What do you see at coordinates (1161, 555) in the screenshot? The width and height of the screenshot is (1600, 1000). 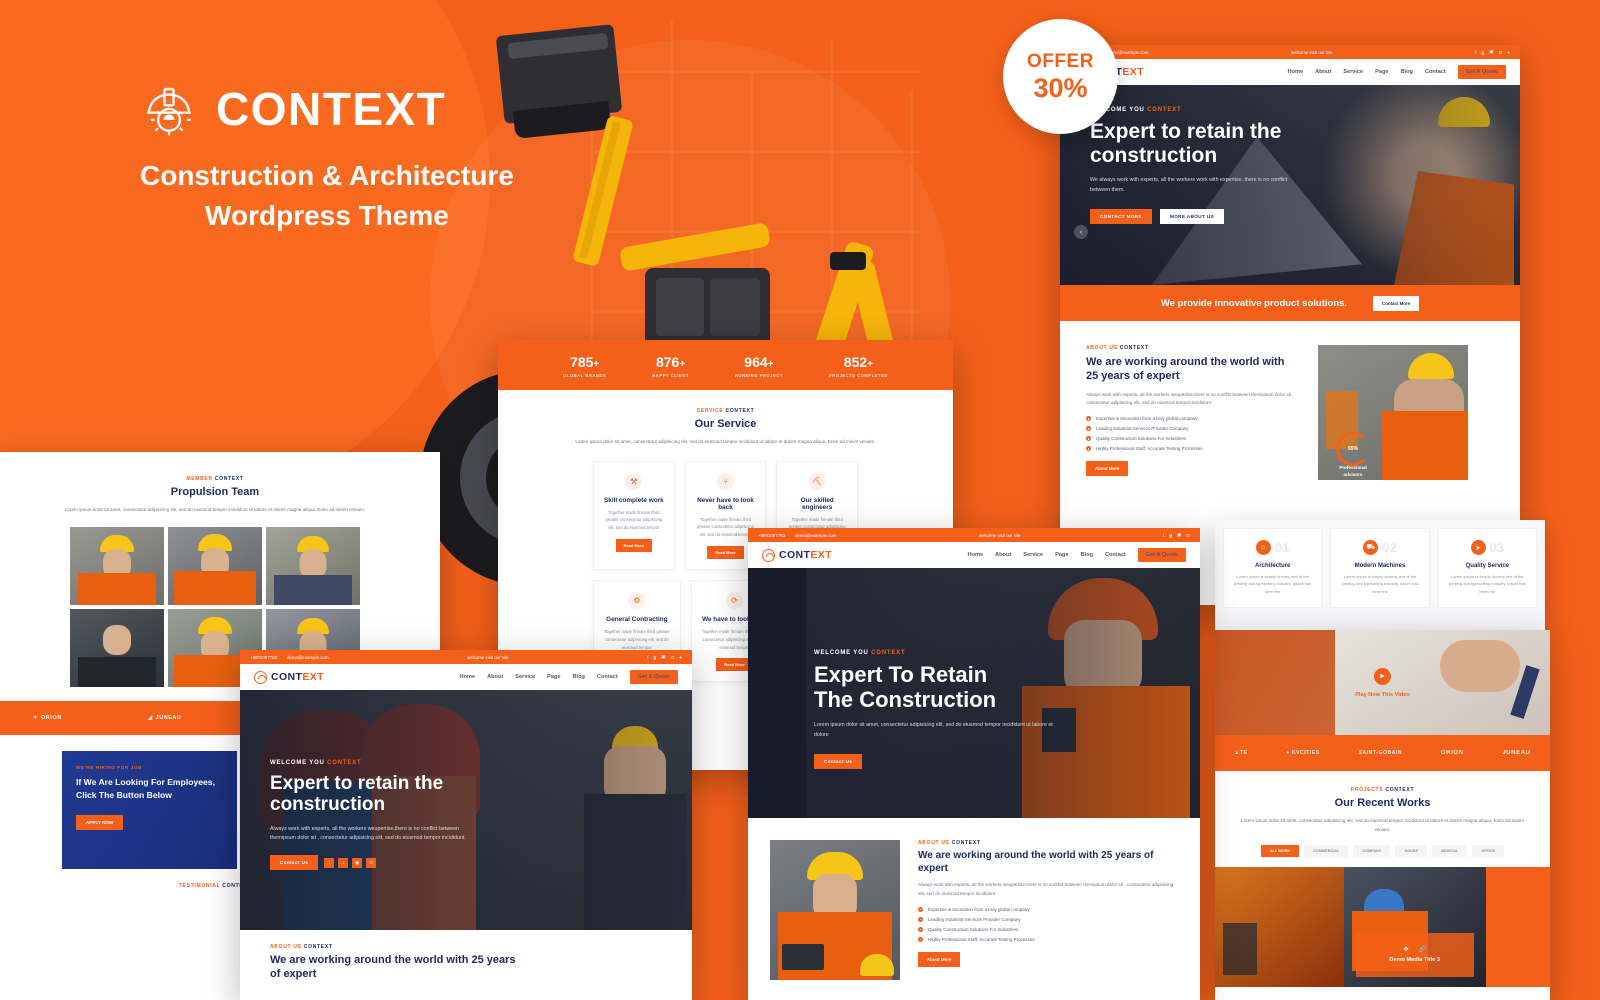 I see `get-a-quote-button-center: Get A Quote` at bounding box center [1161, 555].